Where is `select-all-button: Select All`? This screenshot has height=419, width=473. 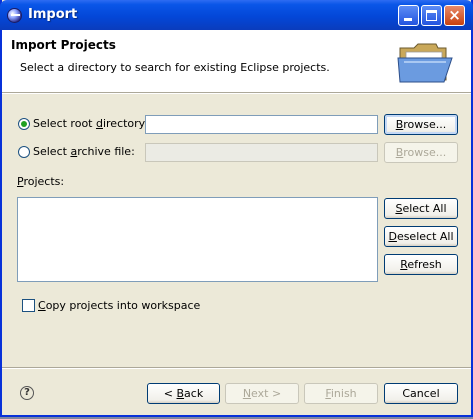 select-all-button: Select All is located at coordinates (421, 208).